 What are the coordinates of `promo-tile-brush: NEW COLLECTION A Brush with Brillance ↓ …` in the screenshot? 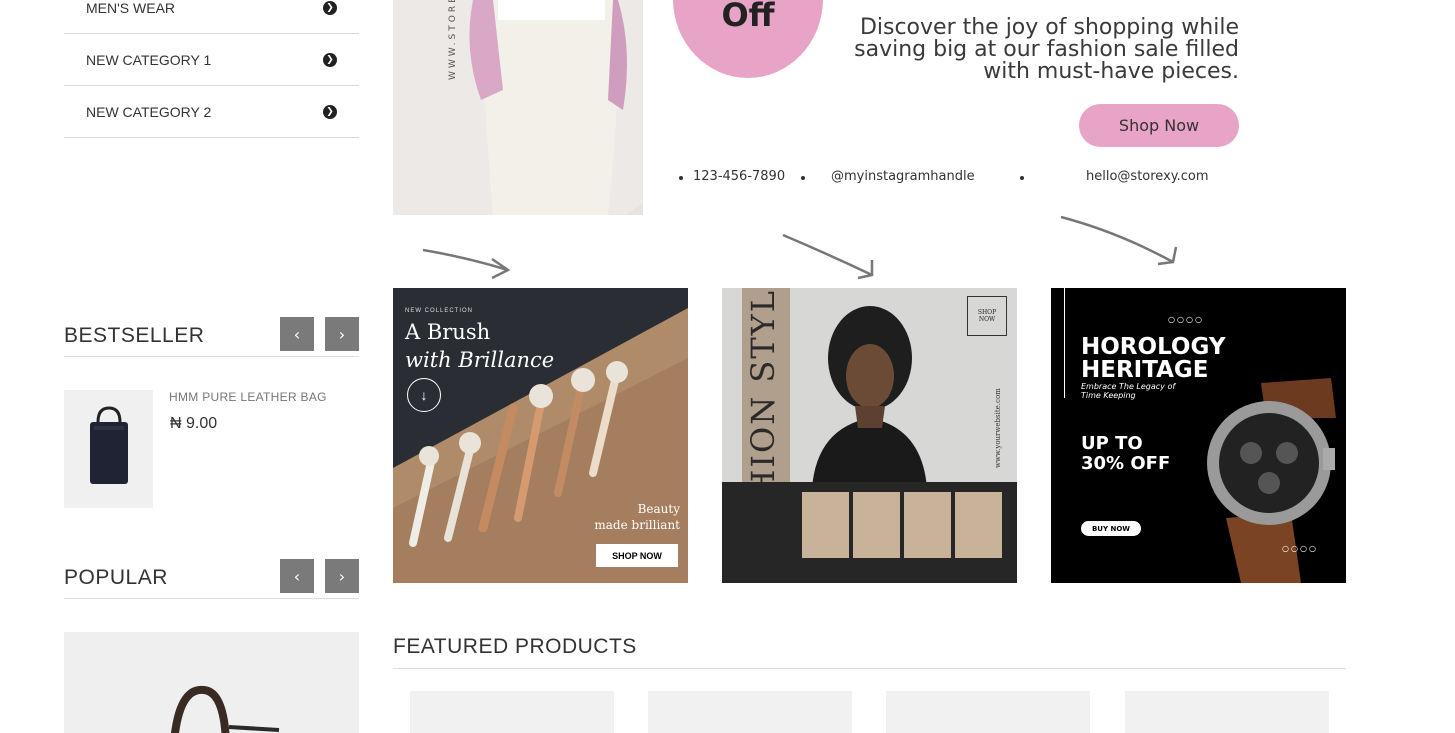 It's located at (540, 435).